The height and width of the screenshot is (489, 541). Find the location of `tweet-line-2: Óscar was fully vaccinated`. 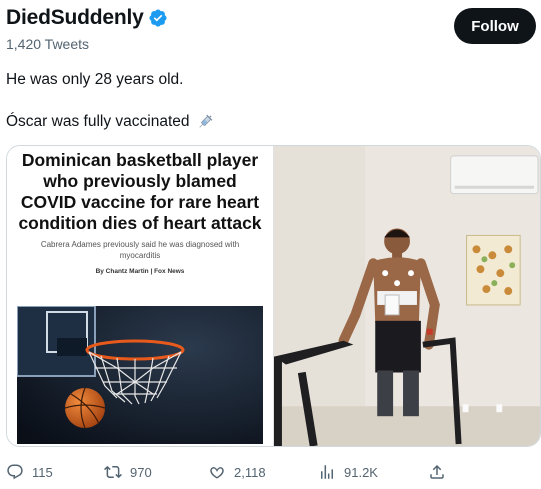

tweet-line-2: Óscar was fully vaccinated is located at coordinates (98, 121).